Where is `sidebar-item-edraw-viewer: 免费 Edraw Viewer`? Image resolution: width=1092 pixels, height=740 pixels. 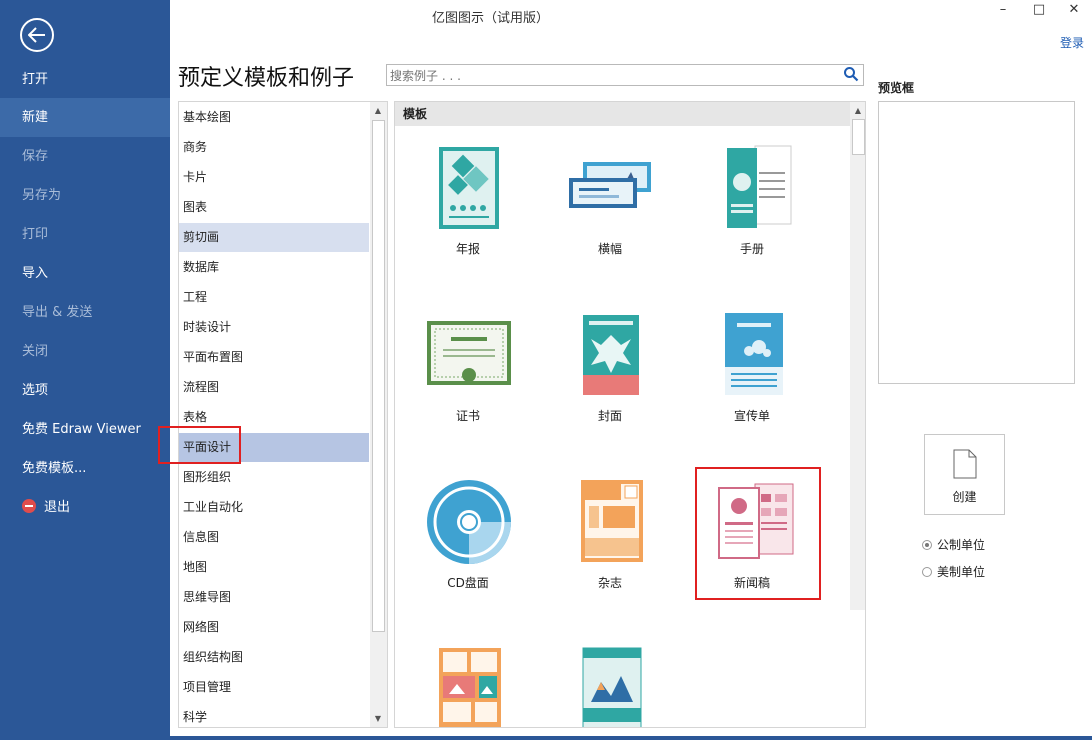
sidebar-item-edraw-viewer: 免费 Edraw Viewer is located at coordinates (85, 429).